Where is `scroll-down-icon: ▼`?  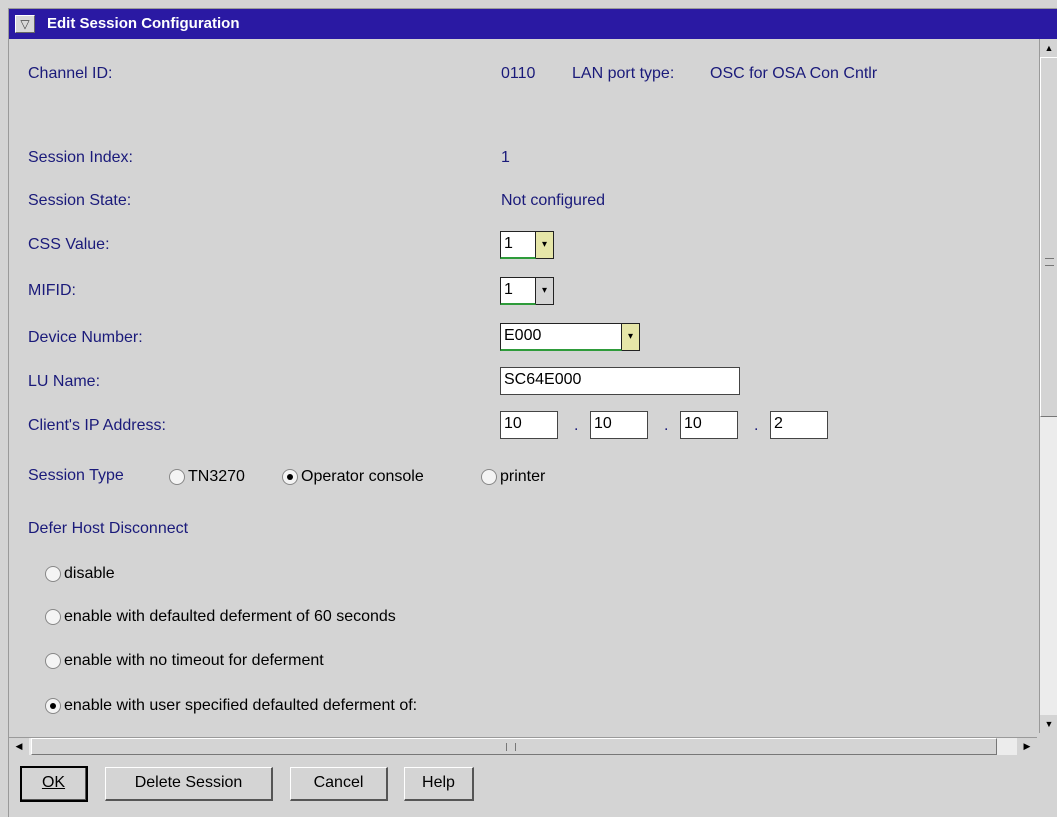 scroll-down-icon: ▼ is located at coordinates (1048, 724).